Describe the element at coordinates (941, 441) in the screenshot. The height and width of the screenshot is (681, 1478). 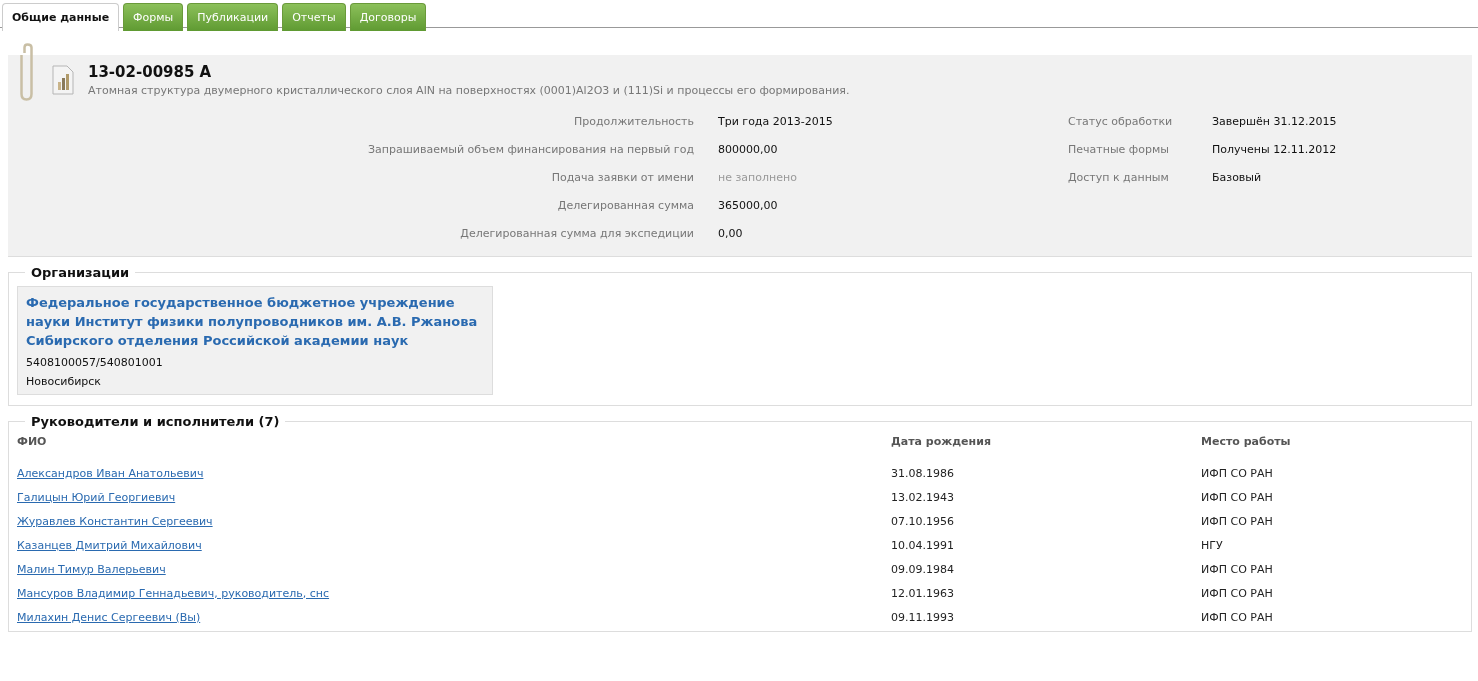
I see `column-header: Дата рождения` at that location.